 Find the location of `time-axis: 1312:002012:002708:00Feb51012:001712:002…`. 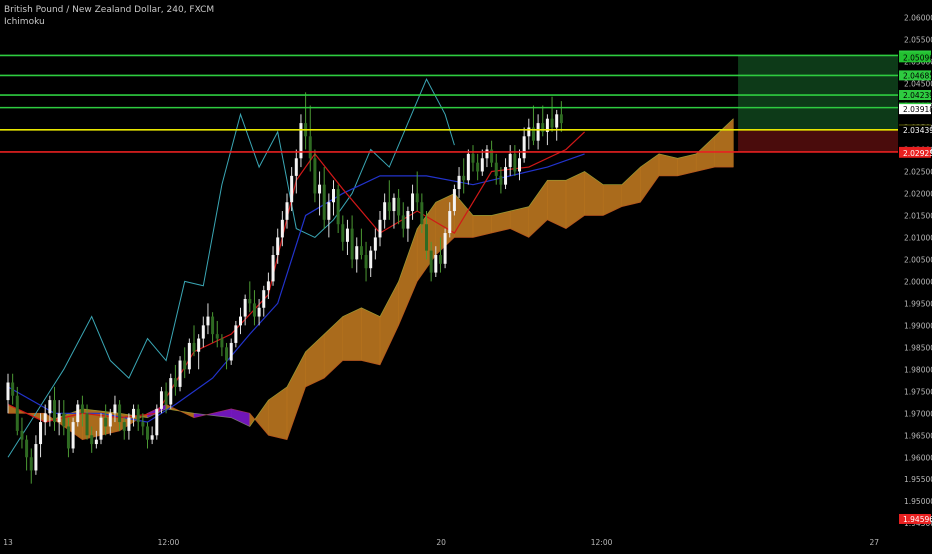

time-axis: 1312:002012:002708:00Feb51012:001712:002… is located at coordinates (466, 541).